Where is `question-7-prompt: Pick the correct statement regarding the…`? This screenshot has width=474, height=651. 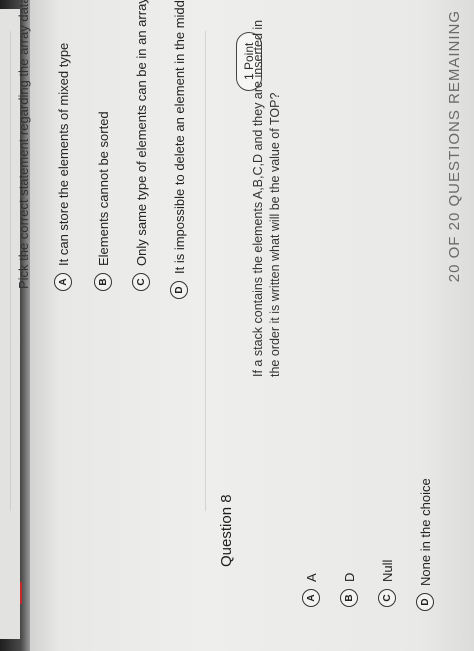
question-7-prompt: Pick the correct statement regarding the… is located at coordinates (23, 144).